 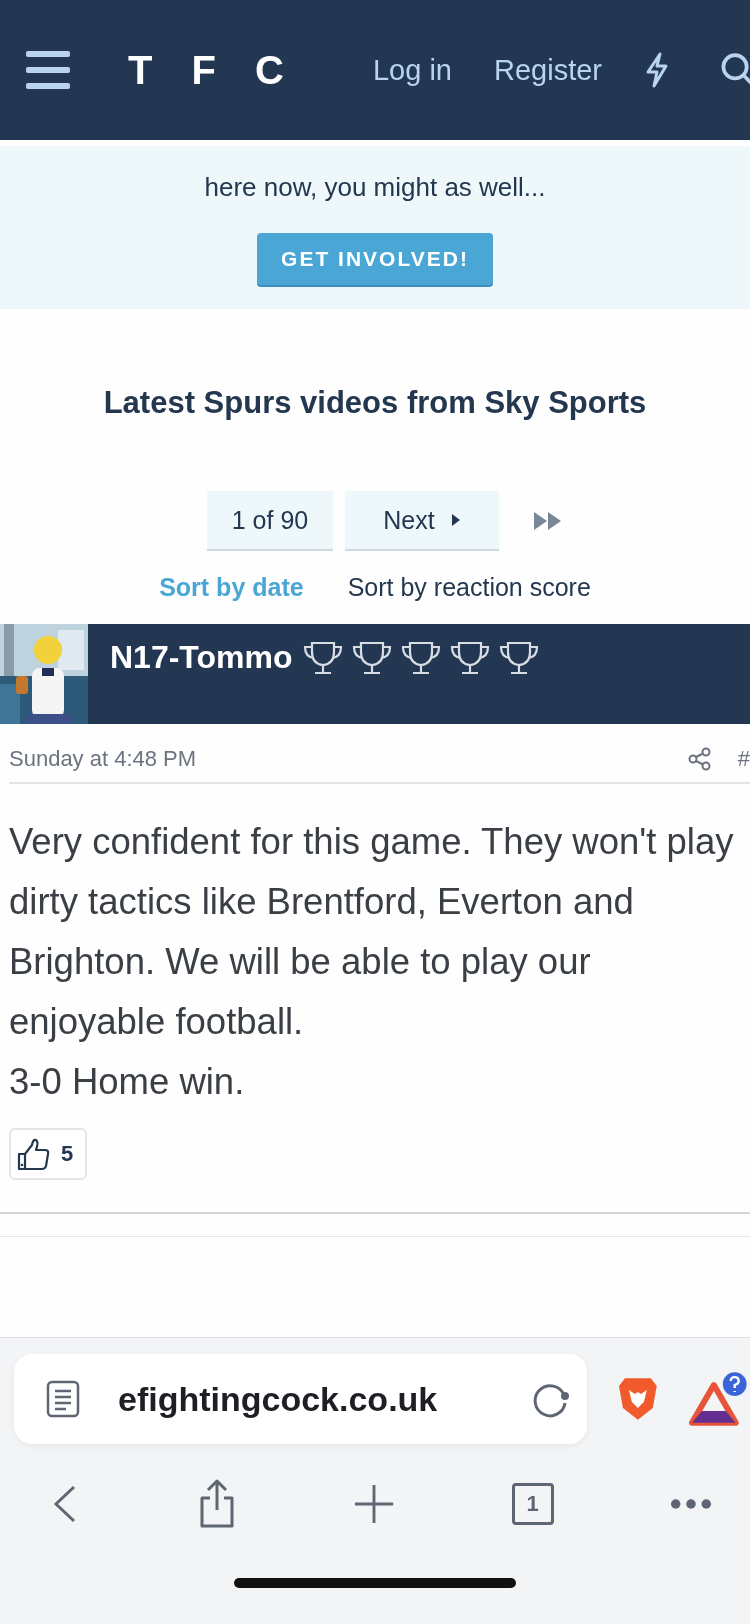 I want to click on address-bar: efightingcock.co.uk, so click(x=300, y=1399).